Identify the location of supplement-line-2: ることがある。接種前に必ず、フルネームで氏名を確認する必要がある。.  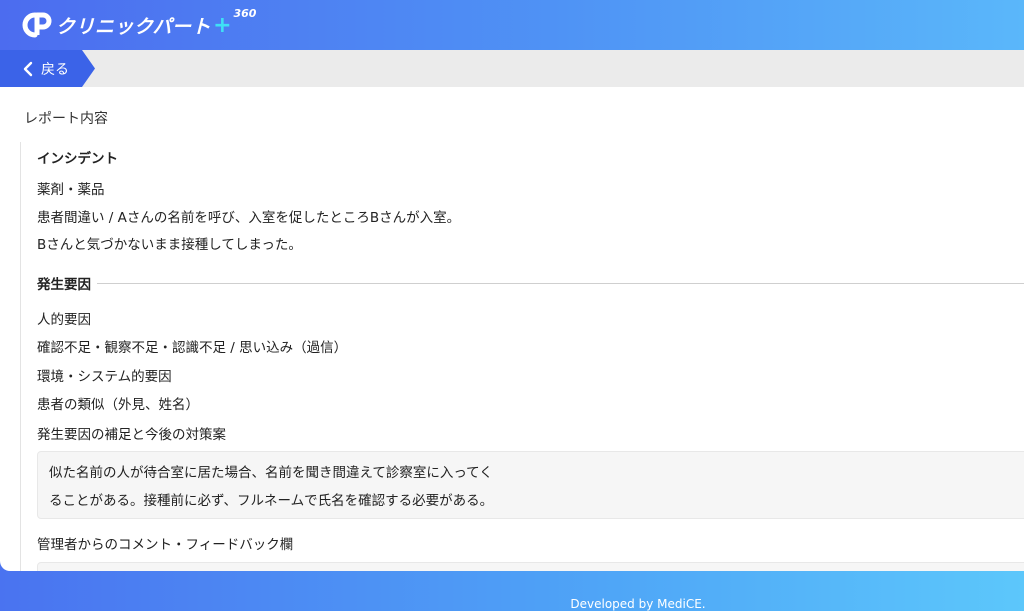
(271, 501).